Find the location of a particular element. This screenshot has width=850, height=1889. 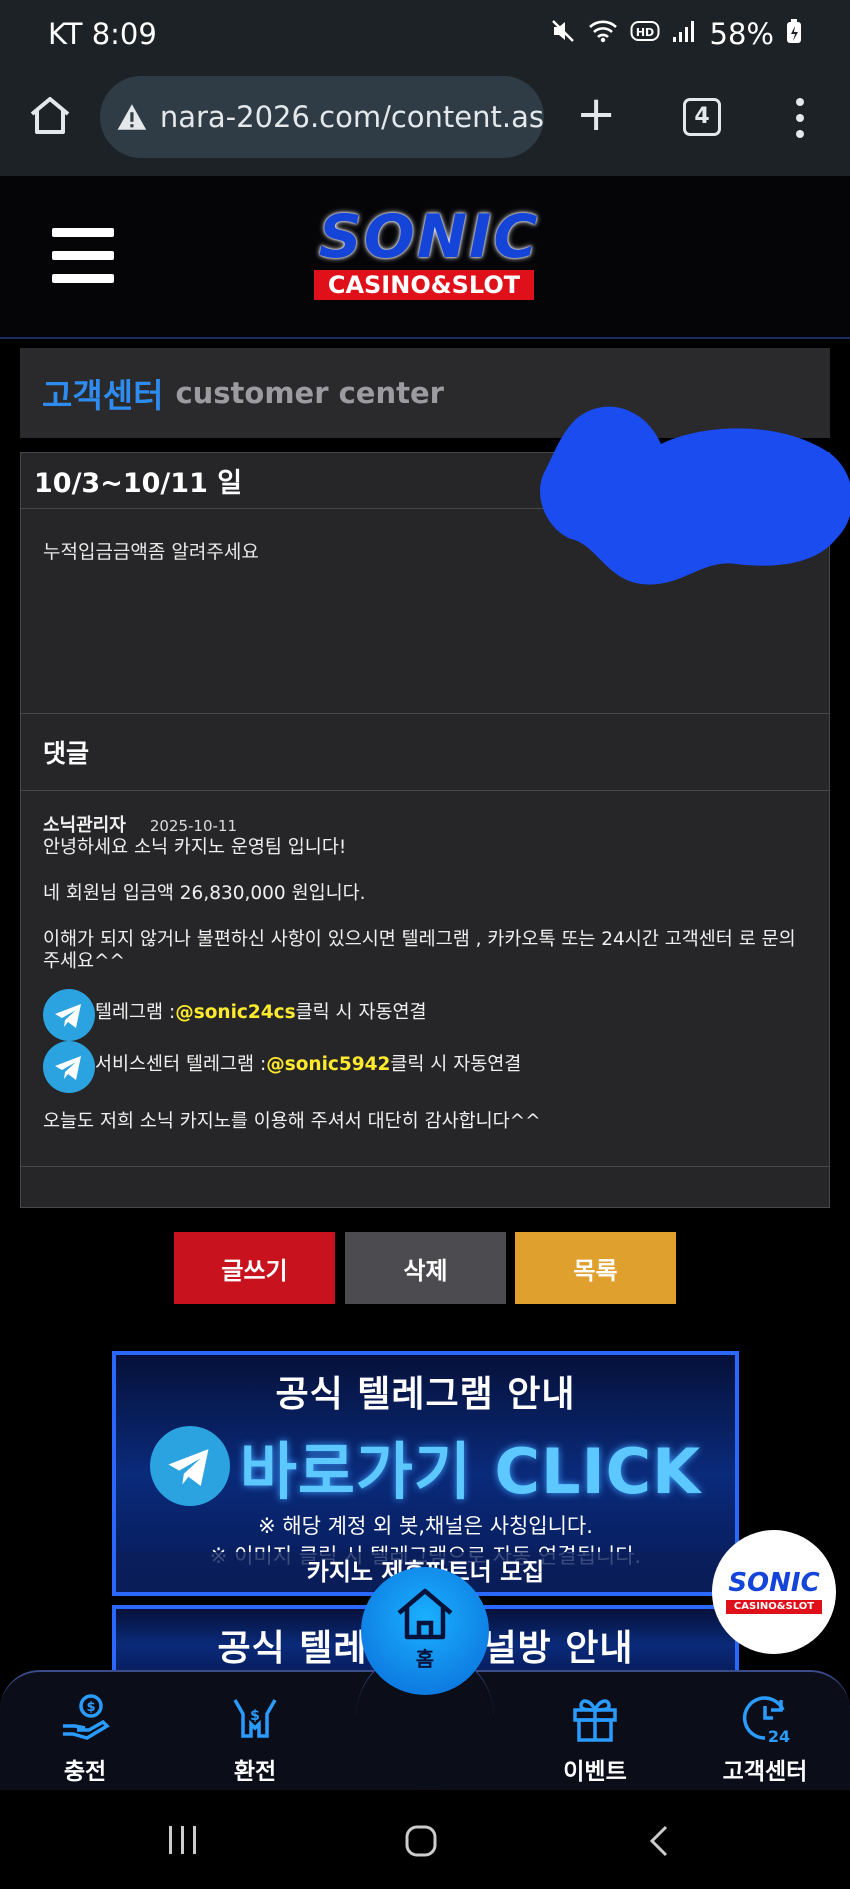

status-bar: KT 8:09 HD 58% is located at coordinates (425, 34).